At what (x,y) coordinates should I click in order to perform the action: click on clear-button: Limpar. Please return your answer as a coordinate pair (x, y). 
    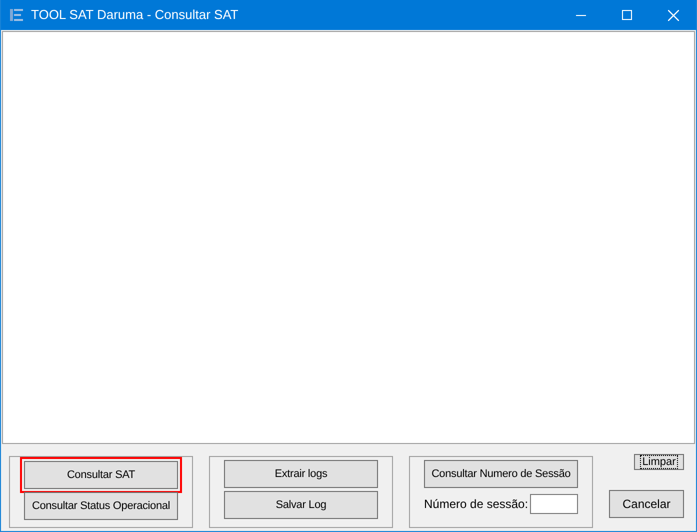
    Looking at the image, I should click on (659, 462).